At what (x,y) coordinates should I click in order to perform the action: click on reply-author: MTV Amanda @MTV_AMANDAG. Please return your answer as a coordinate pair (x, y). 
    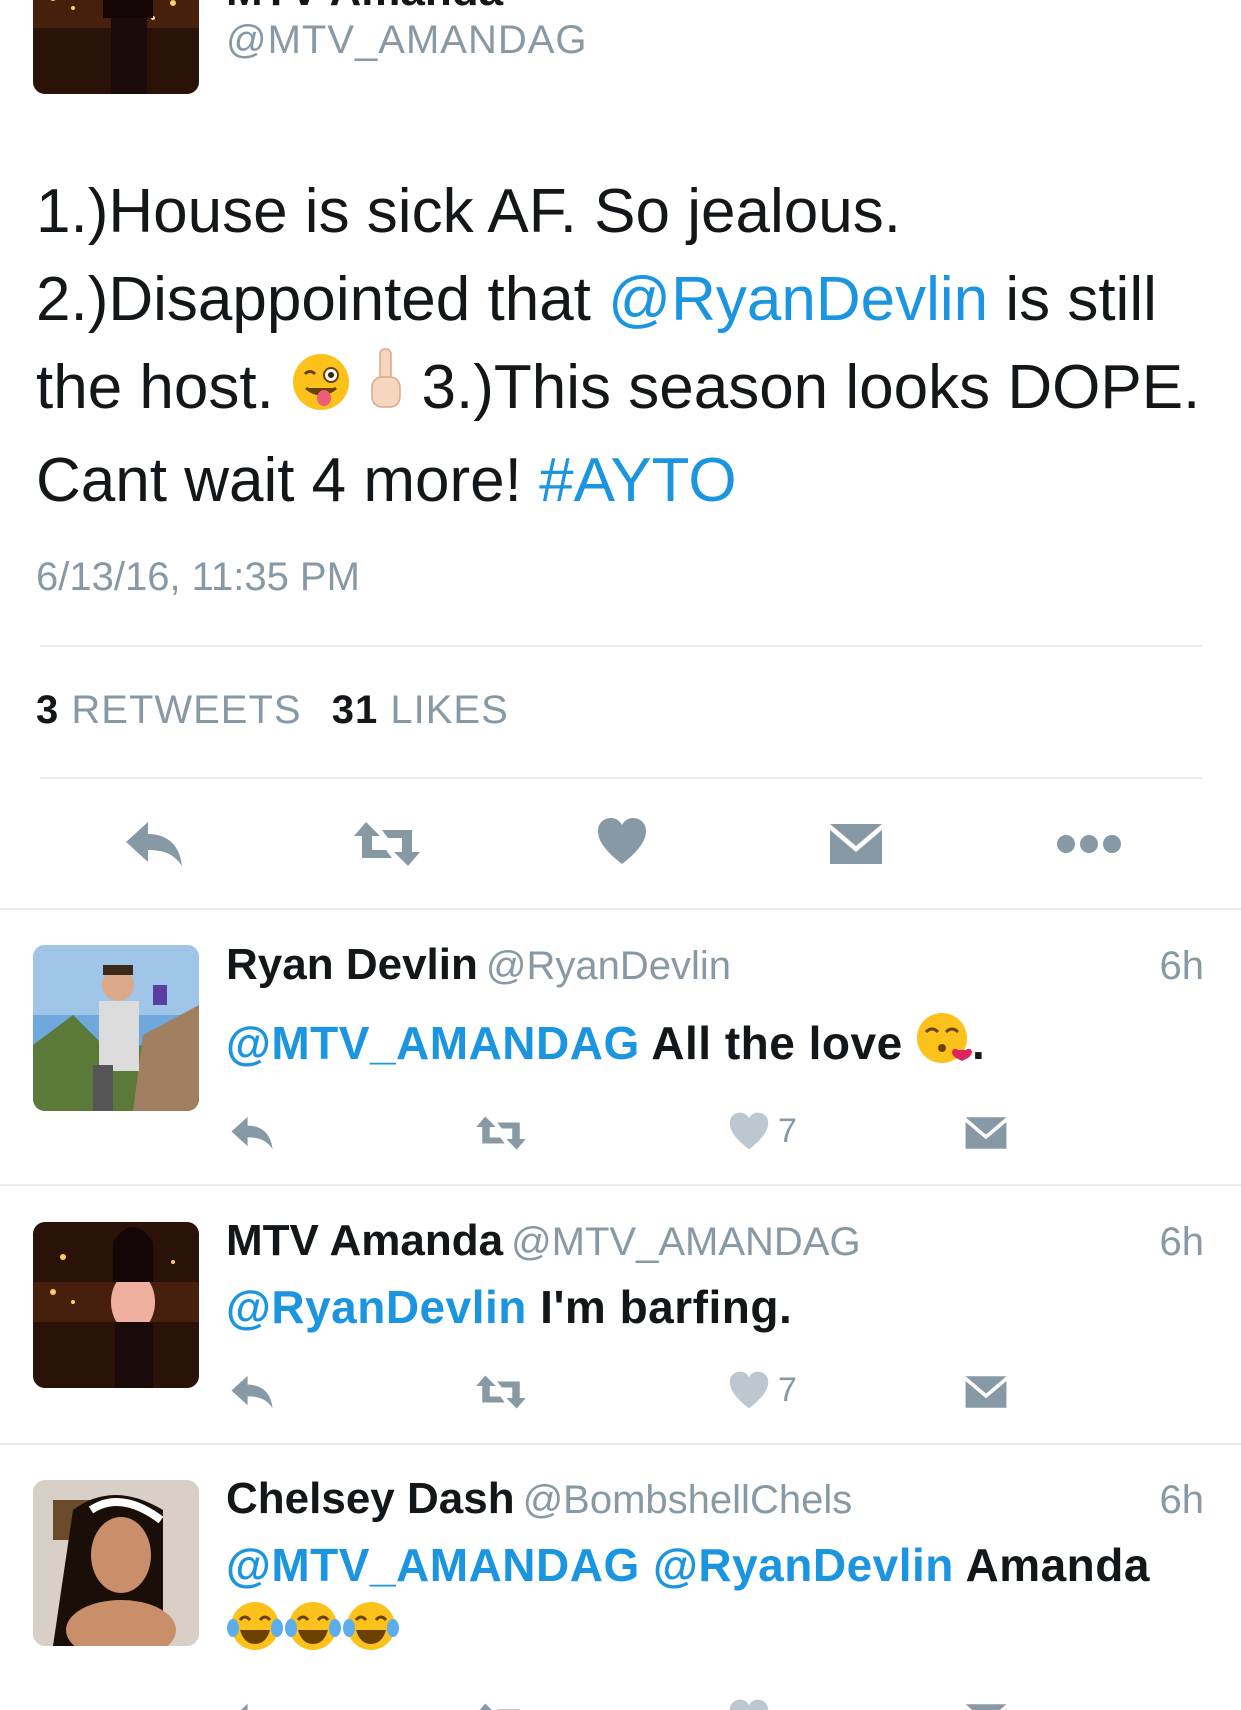
    Looking at the image, I should click on (543, 1241).